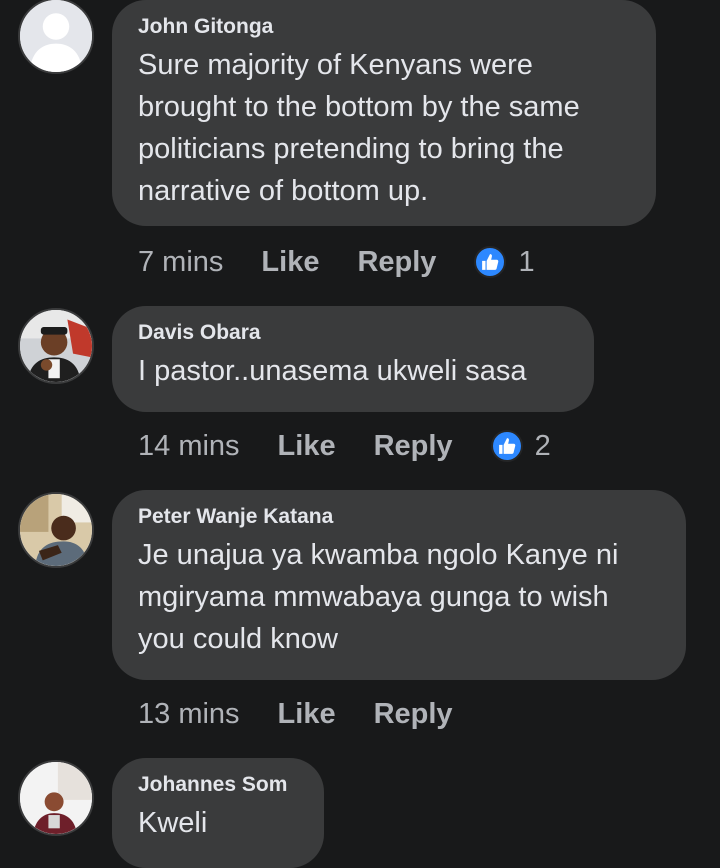 This screenshot has width=720, height=868. Describe the element at coordinates (218, 785) in the screenshot. I see `comment-author: Johannes Som` at that location.